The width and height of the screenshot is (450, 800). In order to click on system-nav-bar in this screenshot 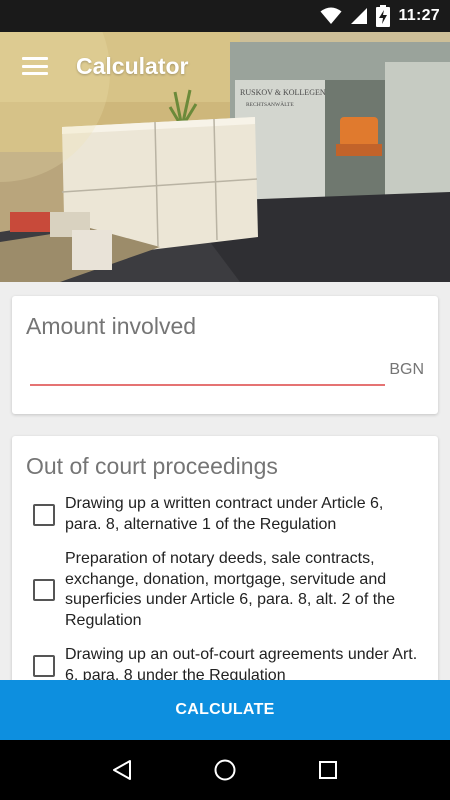, I will do `click(225, 770)`.